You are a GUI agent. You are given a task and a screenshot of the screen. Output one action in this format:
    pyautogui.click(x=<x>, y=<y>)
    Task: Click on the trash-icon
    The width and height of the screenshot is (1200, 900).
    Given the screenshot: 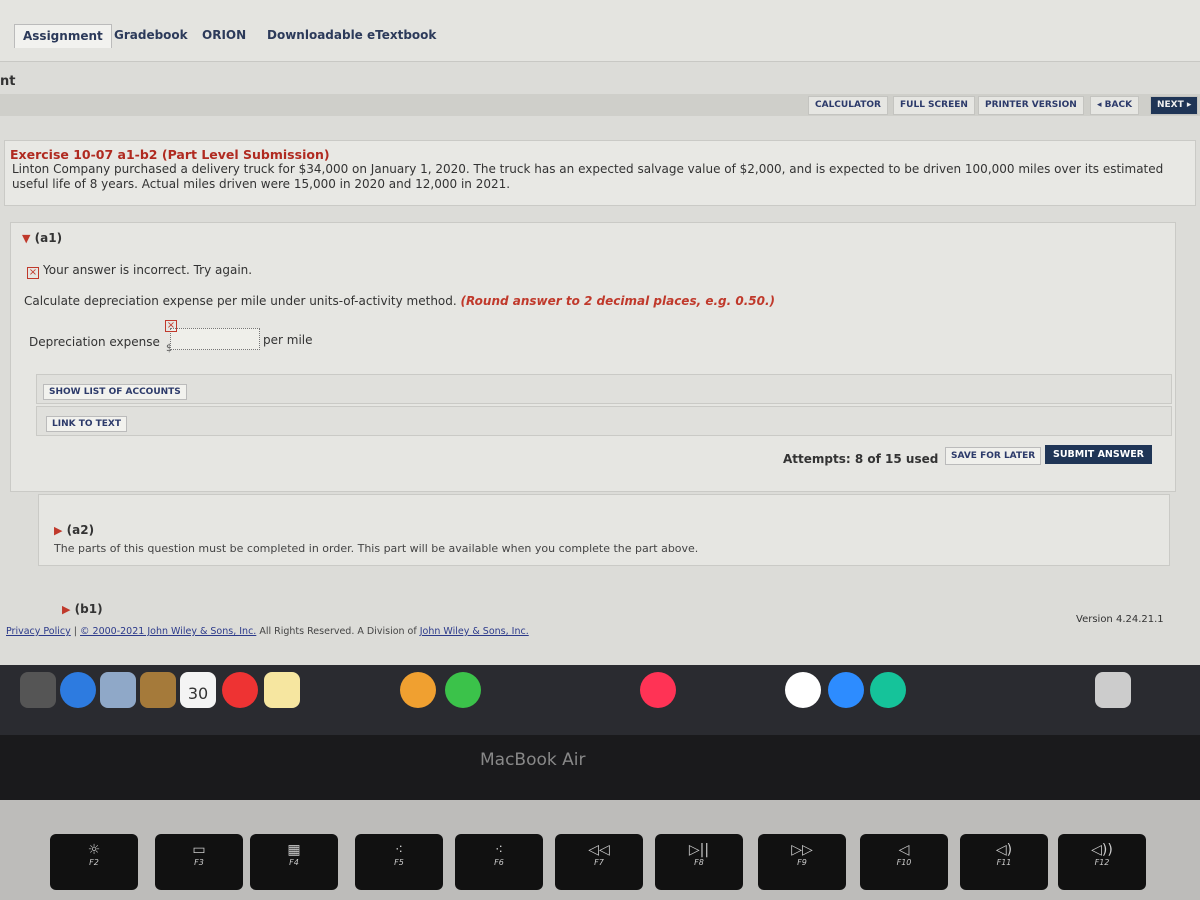 What is the action you would take?
    pyautogui.click(x=1113, y=690)
    